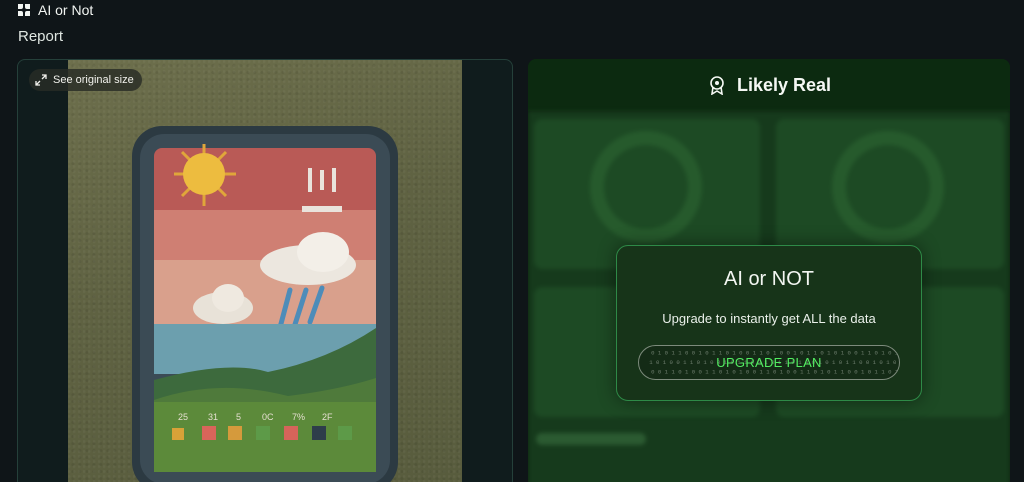 Image resolution: width=1024 pixels, height=482 pixels. What do you see at coordinates (183, 417) in the screenshot?
I see `svg-text: 25` at bounding box center [183, 417].